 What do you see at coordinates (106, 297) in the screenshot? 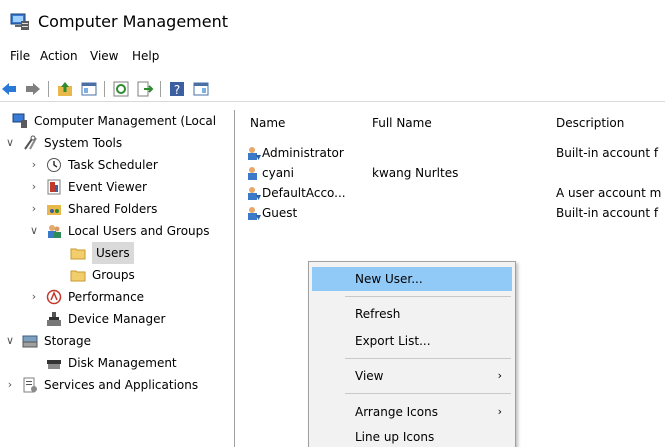
I see `tree-label: Performance` at bounding box center [106, 297].